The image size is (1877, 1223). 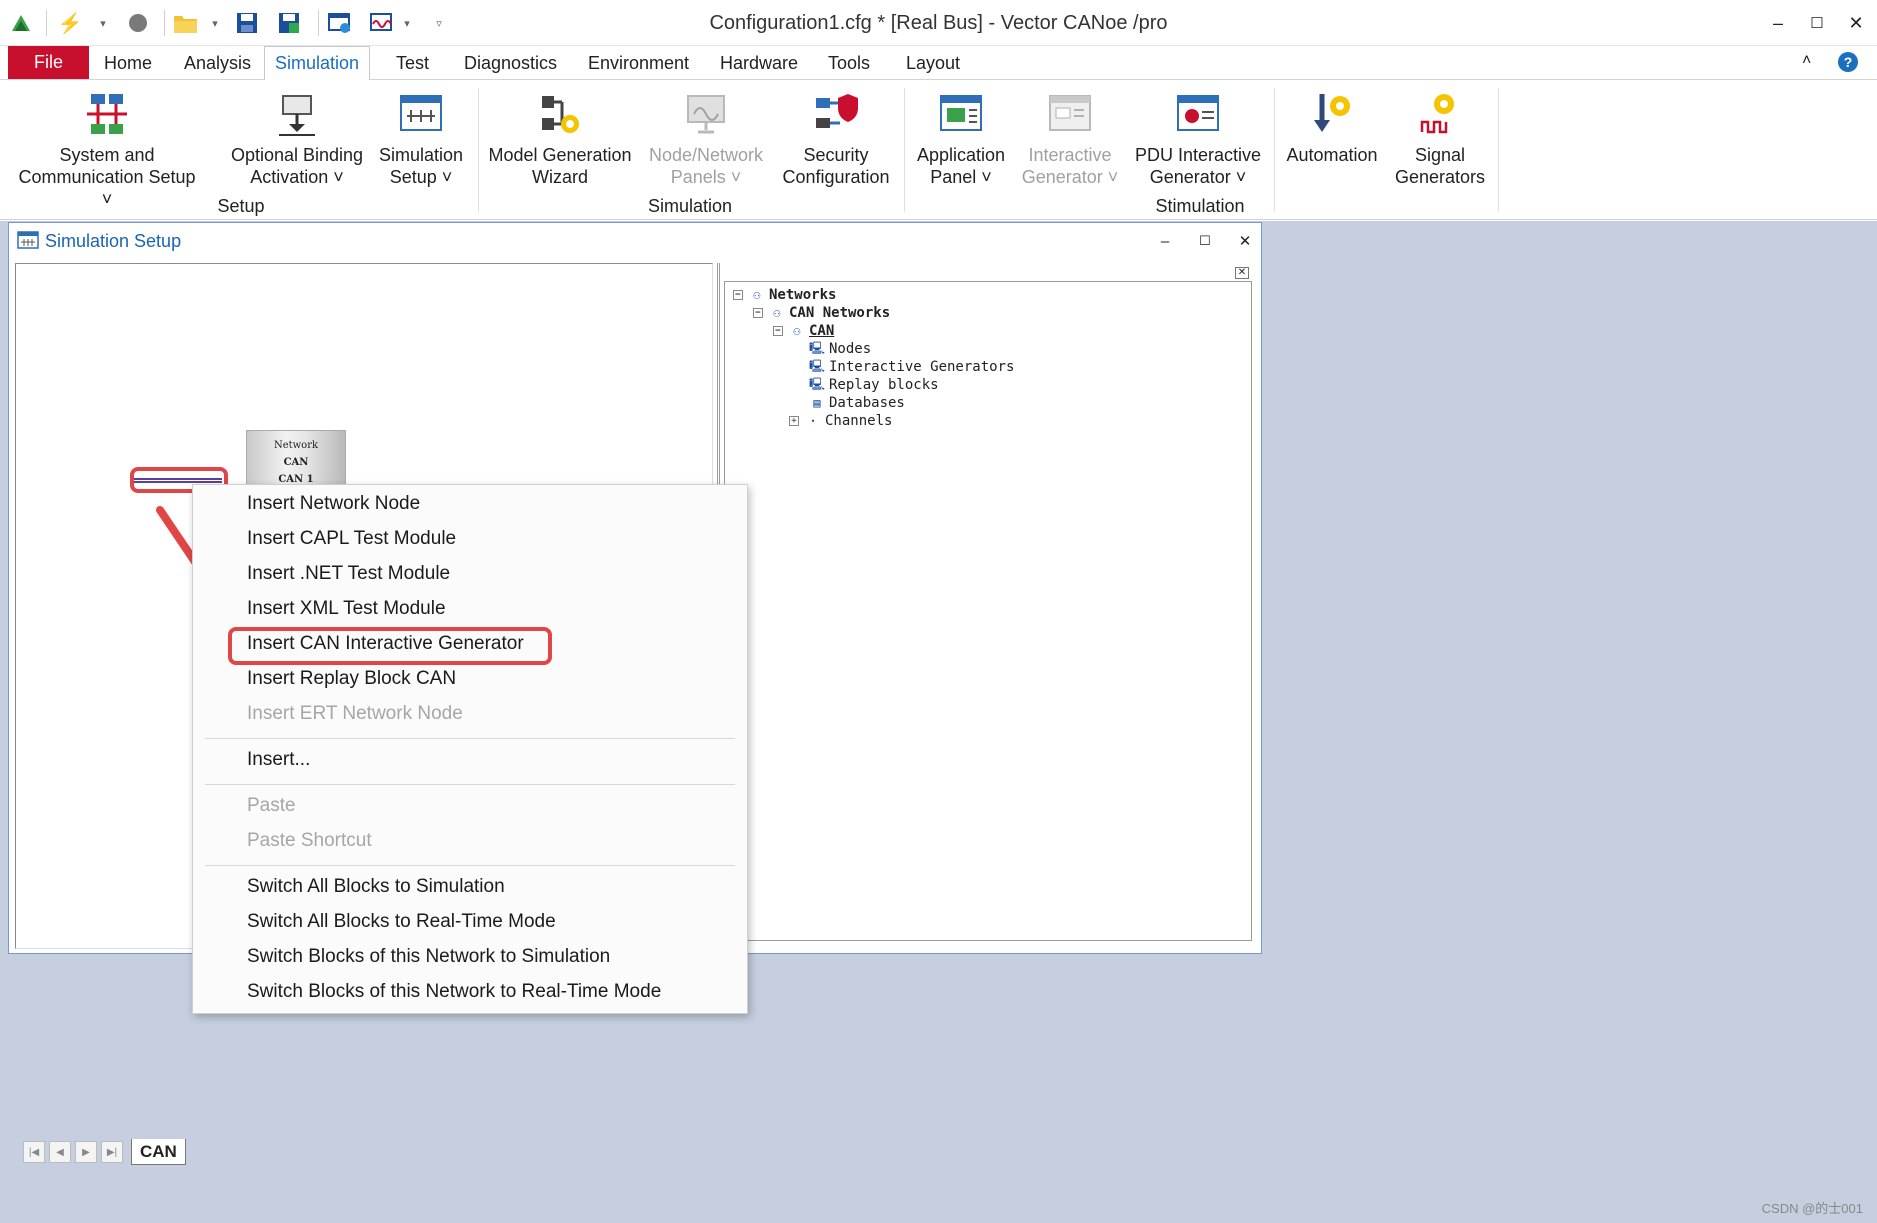 What do you see at coordinates (317, 63) in the screenshot?
I see `tab-simulation: Simulation` at bounding box center [317, 63].